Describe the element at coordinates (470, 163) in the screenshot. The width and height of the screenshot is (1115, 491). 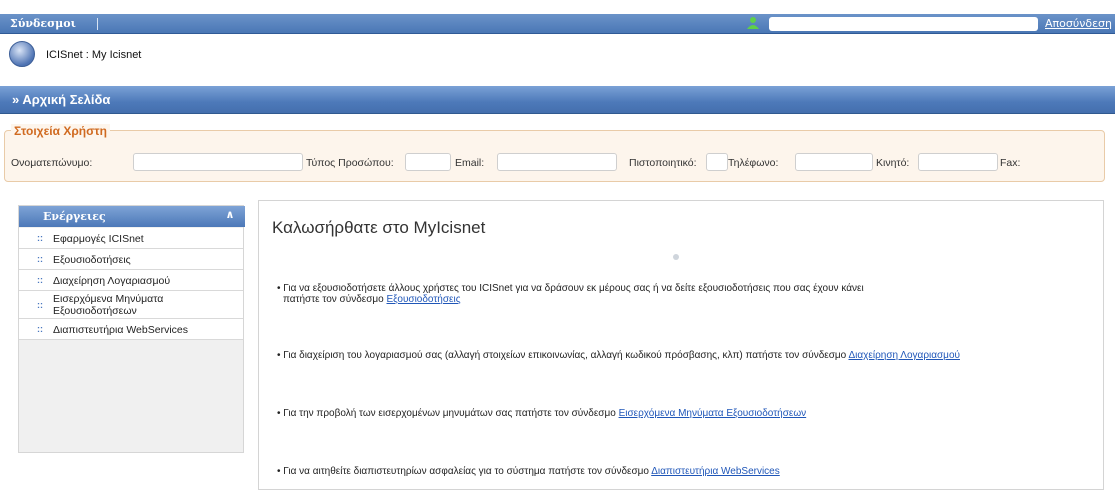
I see `email-label: Email:` at that location.